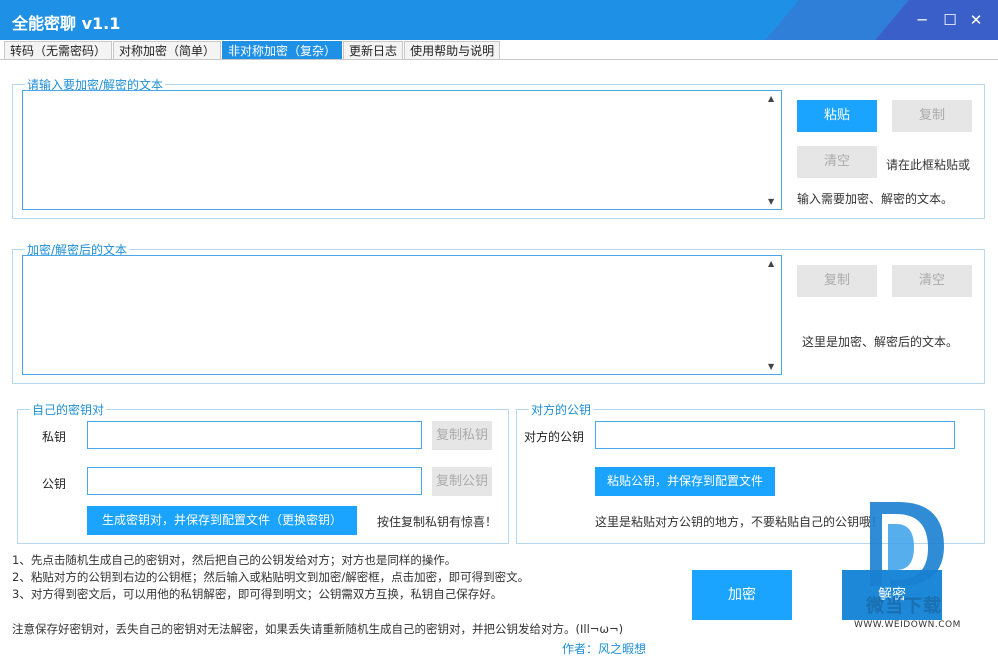 The height and width of the screenshot is (663, 998). Describe the element at coordinates (932, 281) in the screenshot. I see `clear-output-button: 清空` at that location.